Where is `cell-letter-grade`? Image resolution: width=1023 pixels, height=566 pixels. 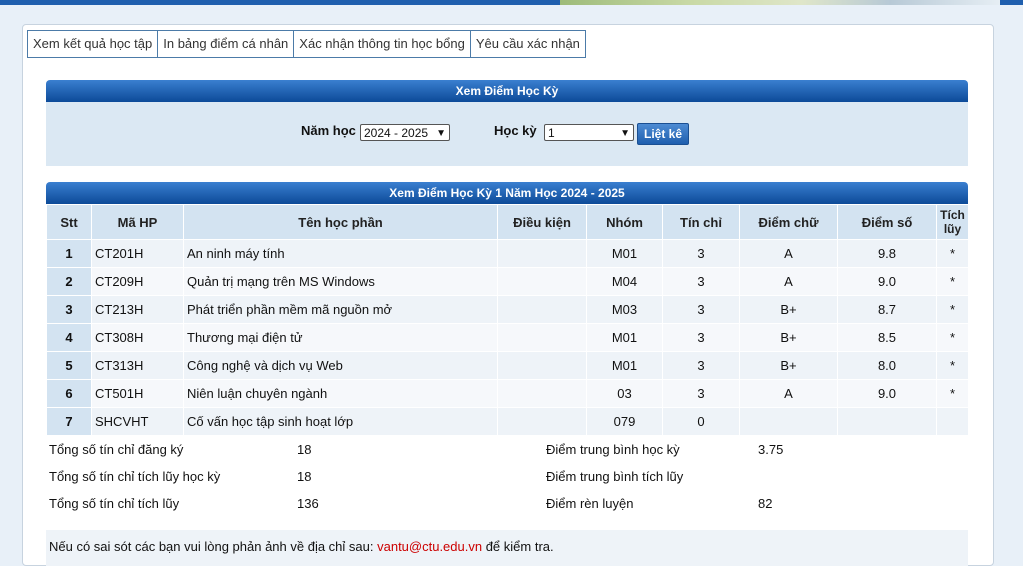 cell-letter-grade is located at coordinates (788, 421).